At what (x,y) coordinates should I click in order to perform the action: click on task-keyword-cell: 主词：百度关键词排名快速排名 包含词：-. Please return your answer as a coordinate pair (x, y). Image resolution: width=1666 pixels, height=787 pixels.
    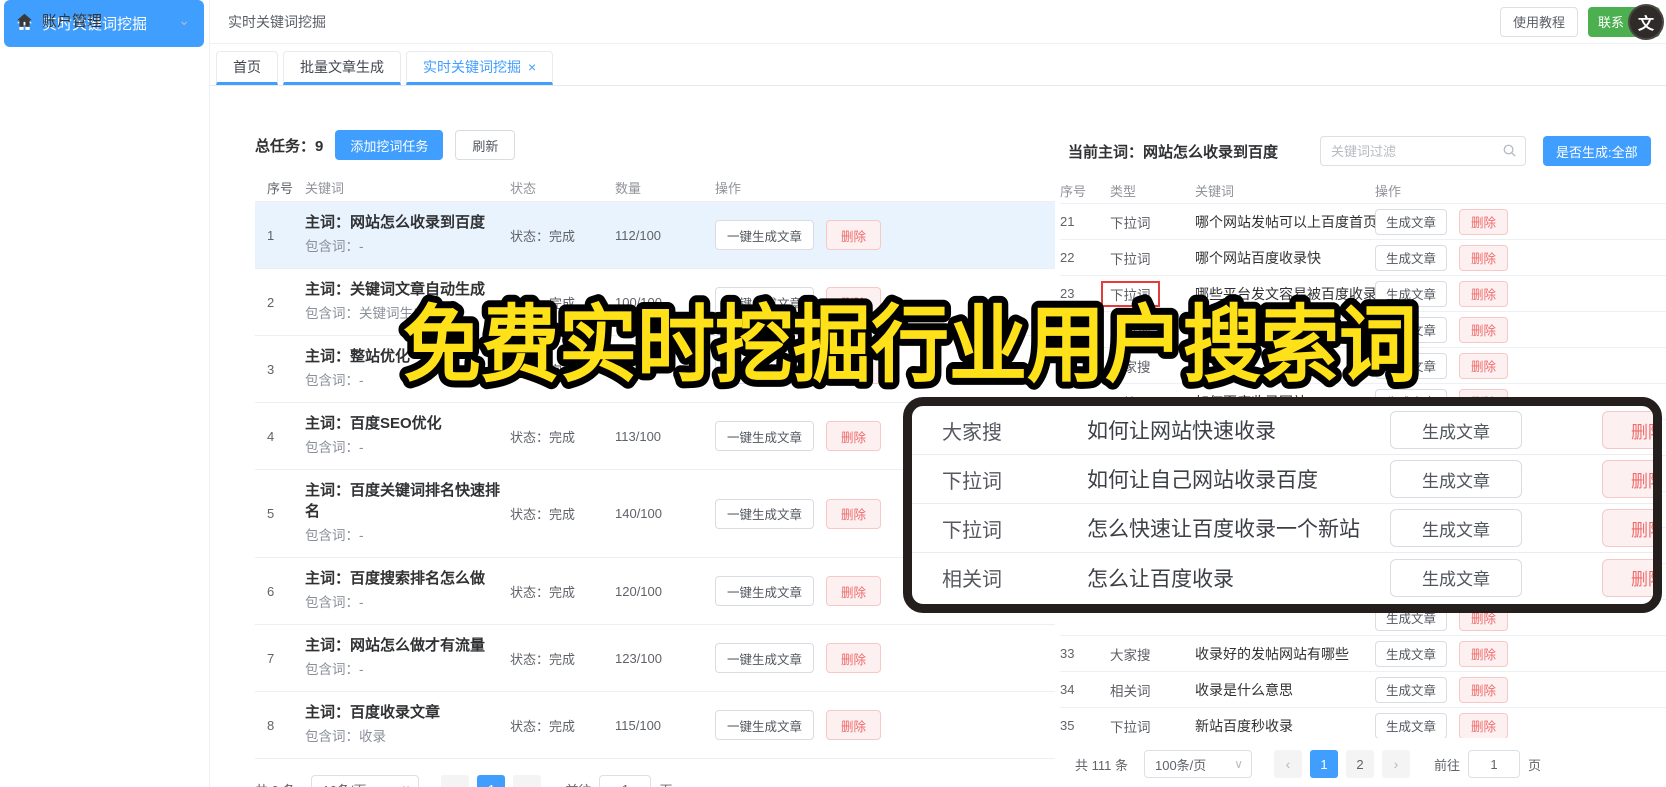
    Looking at the image, I should click on (407, 513).